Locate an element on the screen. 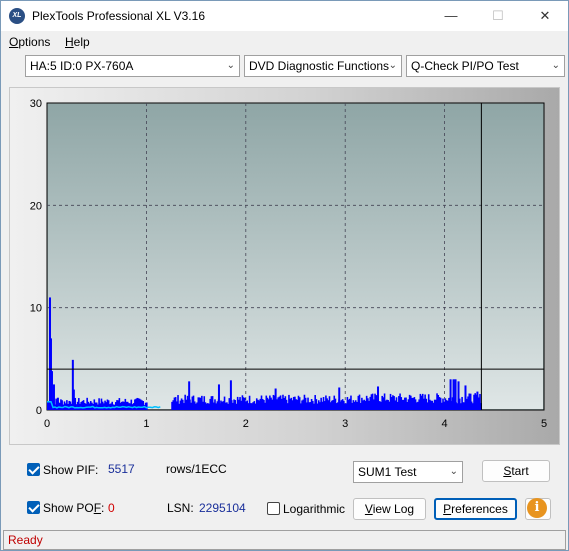 Image resolution: width=569 pixels, height=551 pixels. info-icon: i is located at coordinates (537, 508).